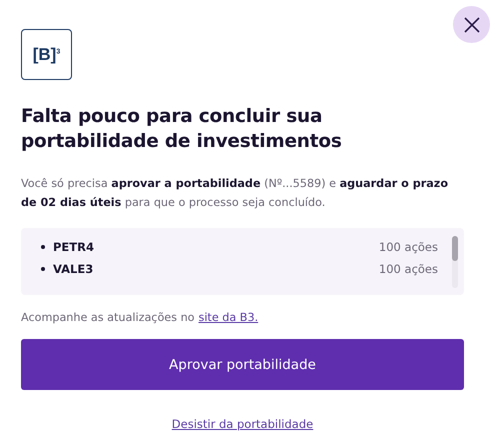 The height and width of the screenshot is (447, 501). I want to click on scrollbar-thumb, so click(455, 248).